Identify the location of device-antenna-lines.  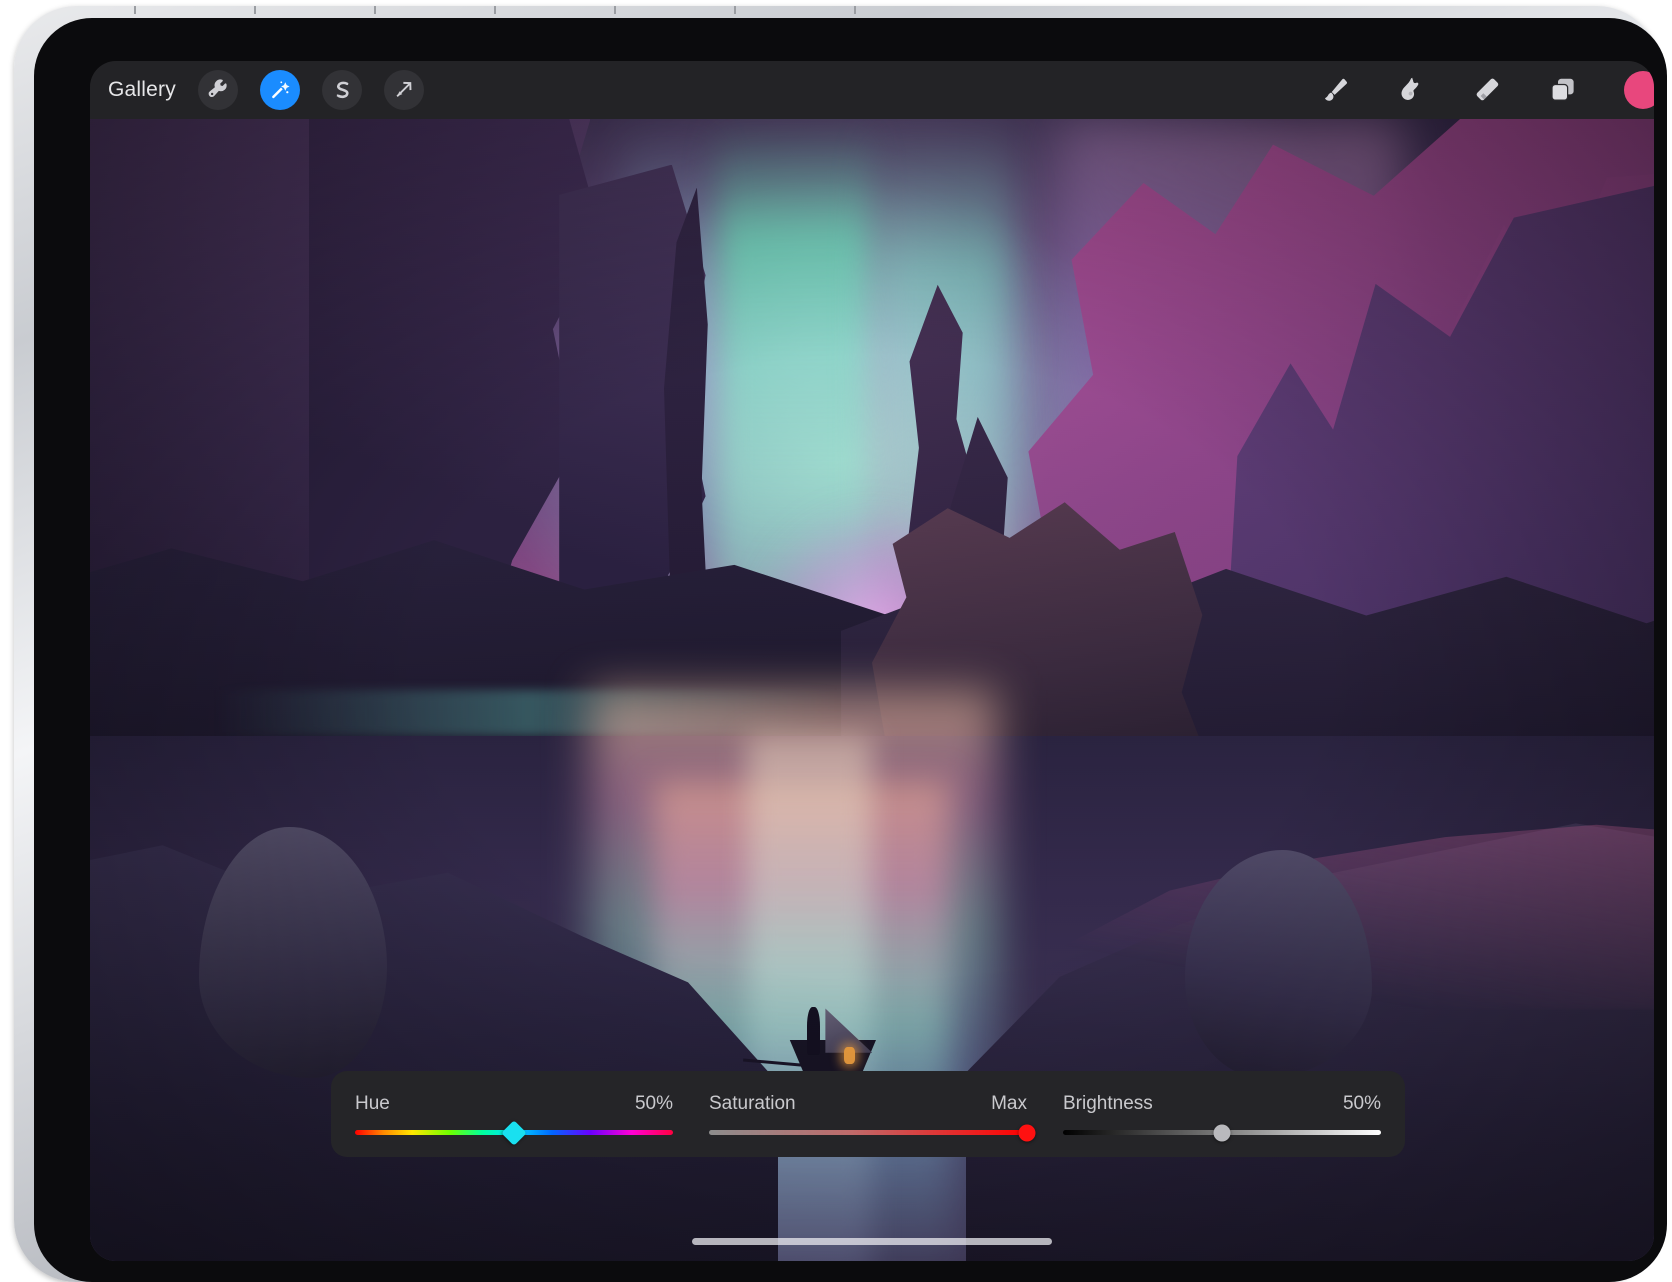
(495, 10).